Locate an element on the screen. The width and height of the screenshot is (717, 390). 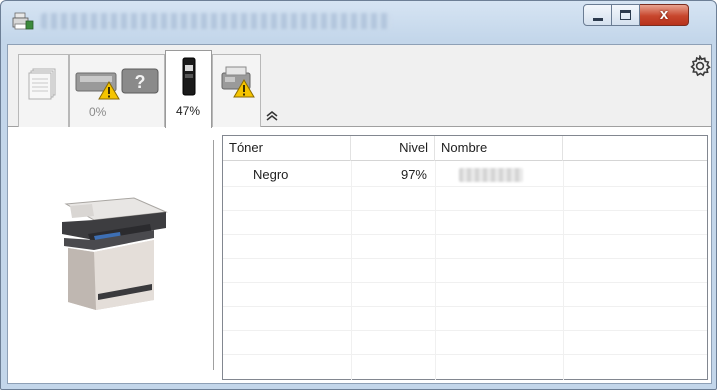
close-button: x is located at coordinates (664, 15).